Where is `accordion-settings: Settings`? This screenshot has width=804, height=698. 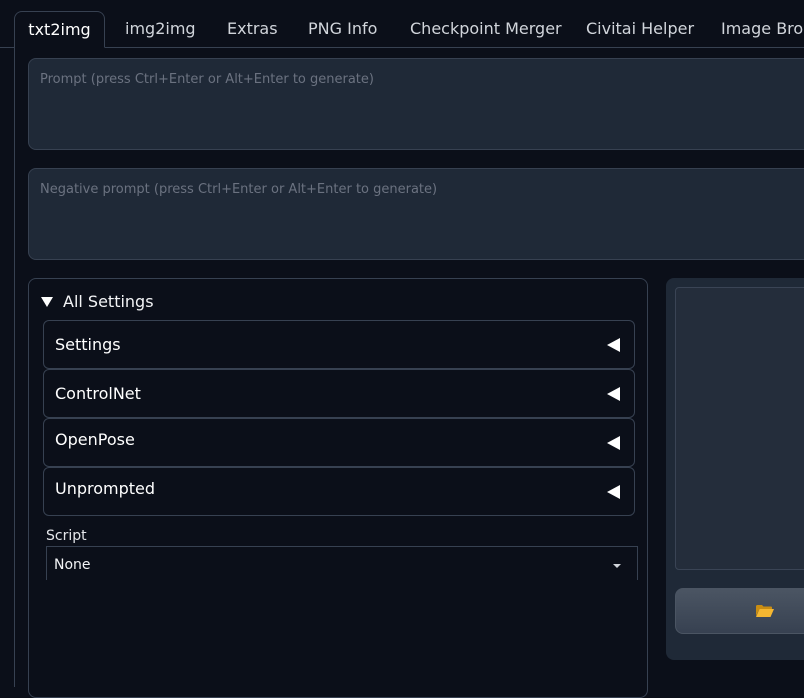
accordion-settings: Settings is located at coordinates (339, 344).